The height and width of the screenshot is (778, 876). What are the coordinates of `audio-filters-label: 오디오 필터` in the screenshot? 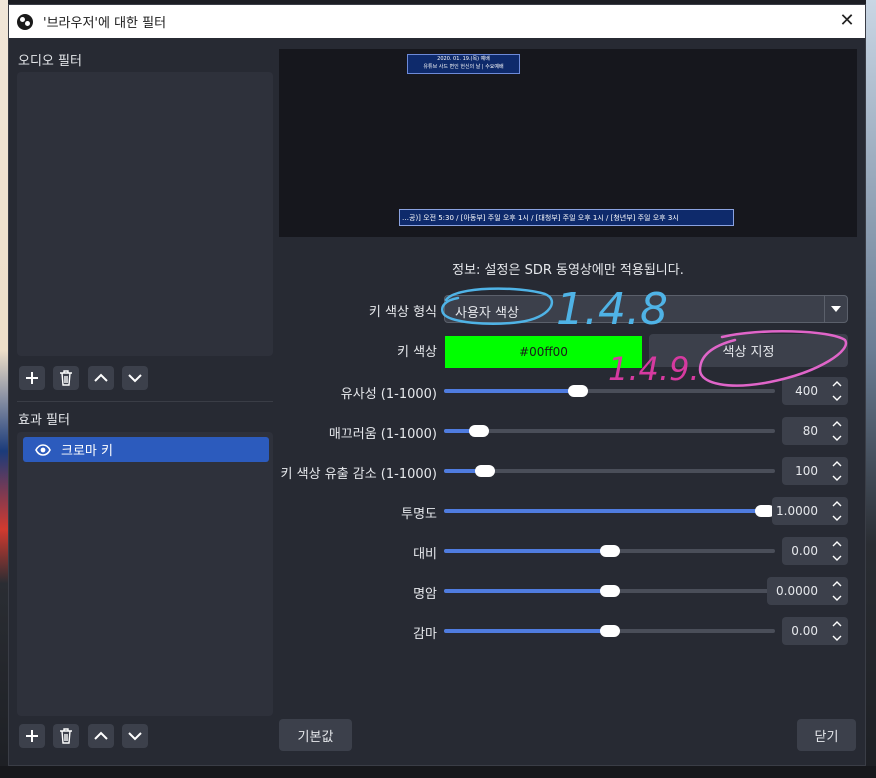 It's located at (50, 61).